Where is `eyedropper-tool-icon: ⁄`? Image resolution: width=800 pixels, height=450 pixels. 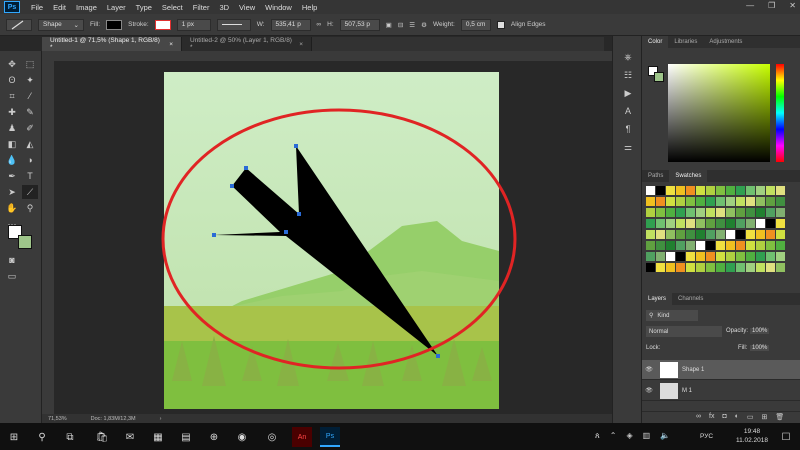
eyedropper-tool-icon: ⁄ is located at coordinates (30, 96).